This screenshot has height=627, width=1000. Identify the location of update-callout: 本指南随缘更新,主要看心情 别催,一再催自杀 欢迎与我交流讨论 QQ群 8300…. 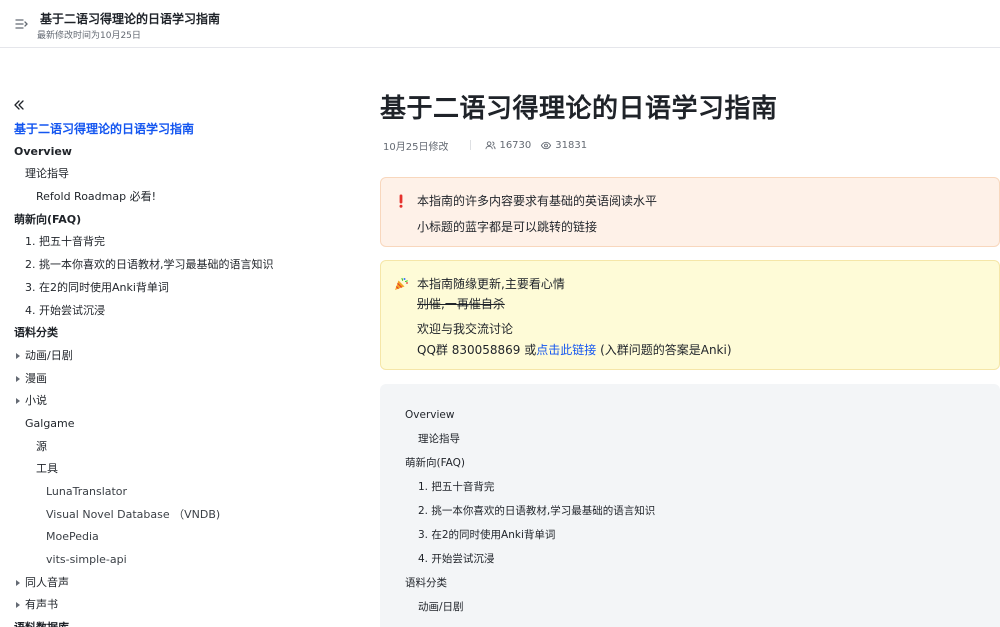
(690, 315).